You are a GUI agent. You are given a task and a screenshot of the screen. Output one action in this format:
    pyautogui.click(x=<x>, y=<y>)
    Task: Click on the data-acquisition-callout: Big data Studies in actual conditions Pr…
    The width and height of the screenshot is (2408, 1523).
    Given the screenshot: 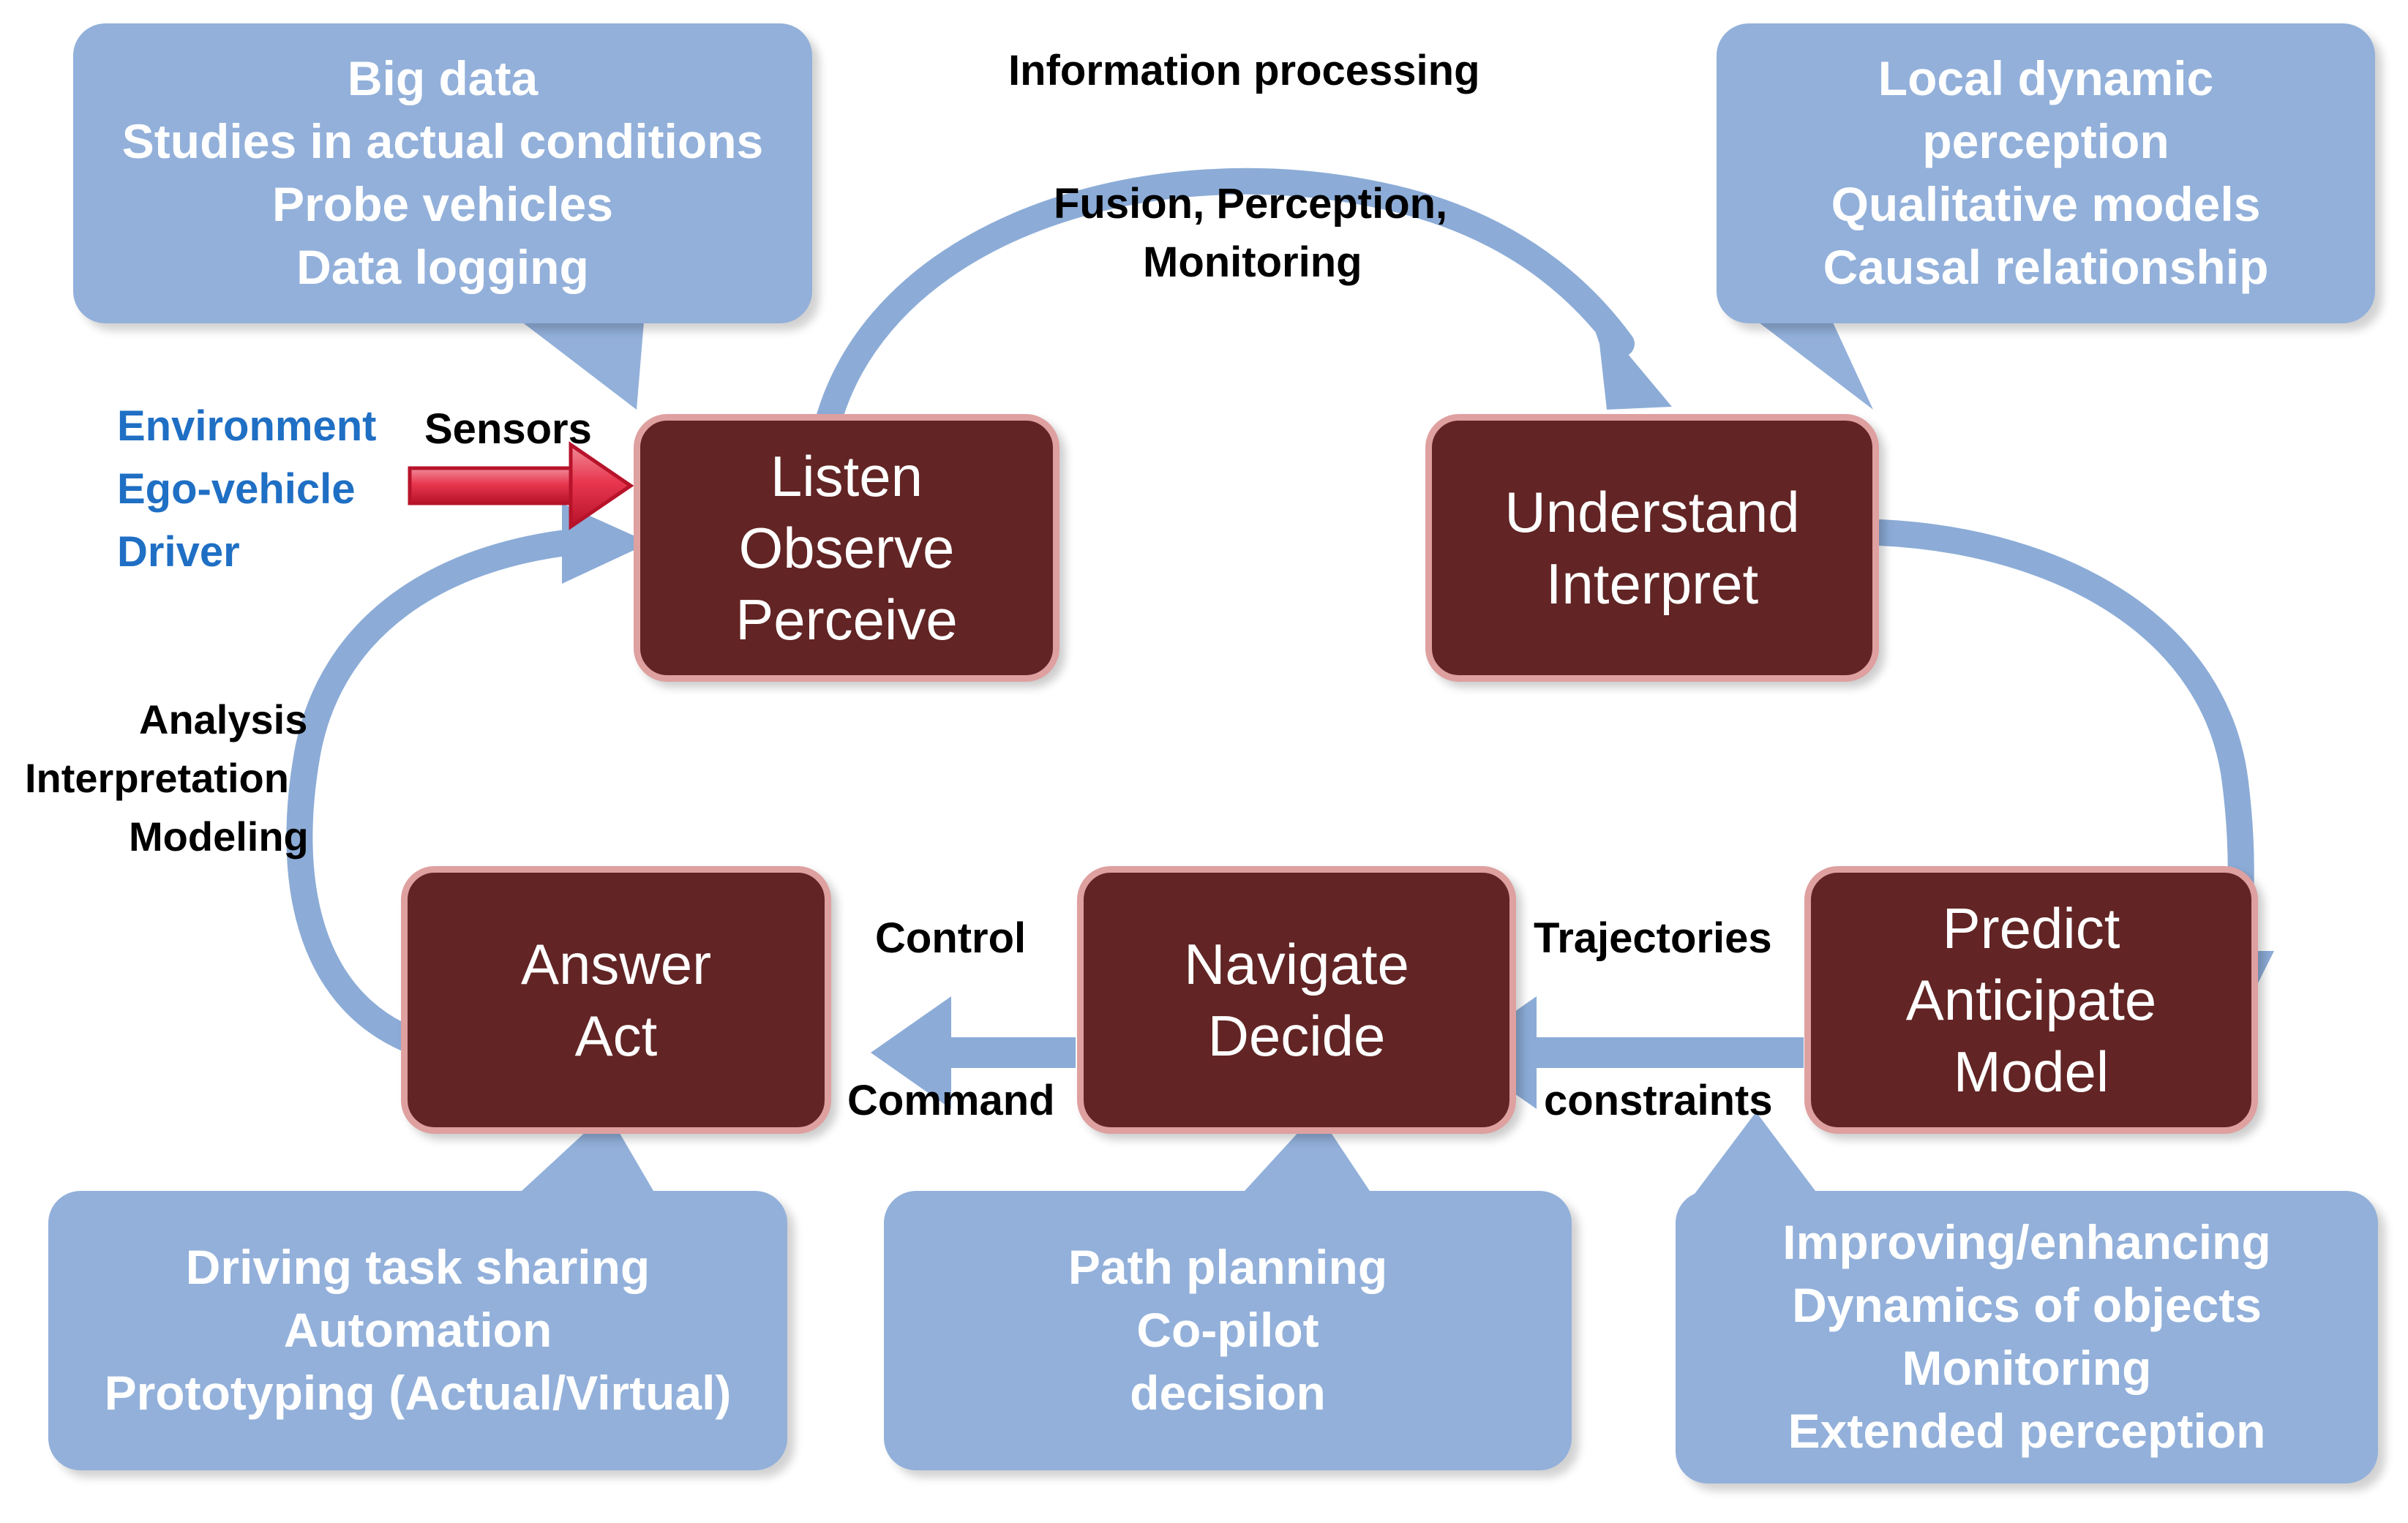 What is the action you would take?
    pyautogui.click(x=442, y=173)
    